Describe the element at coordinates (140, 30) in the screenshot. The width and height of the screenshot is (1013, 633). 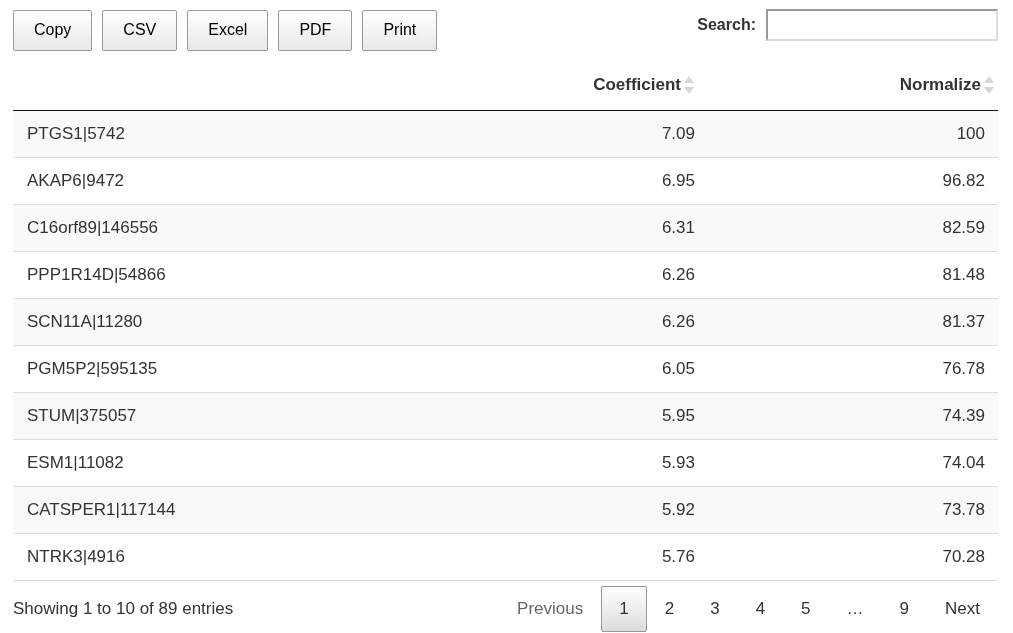
I see `export-button: CSV` at that location.